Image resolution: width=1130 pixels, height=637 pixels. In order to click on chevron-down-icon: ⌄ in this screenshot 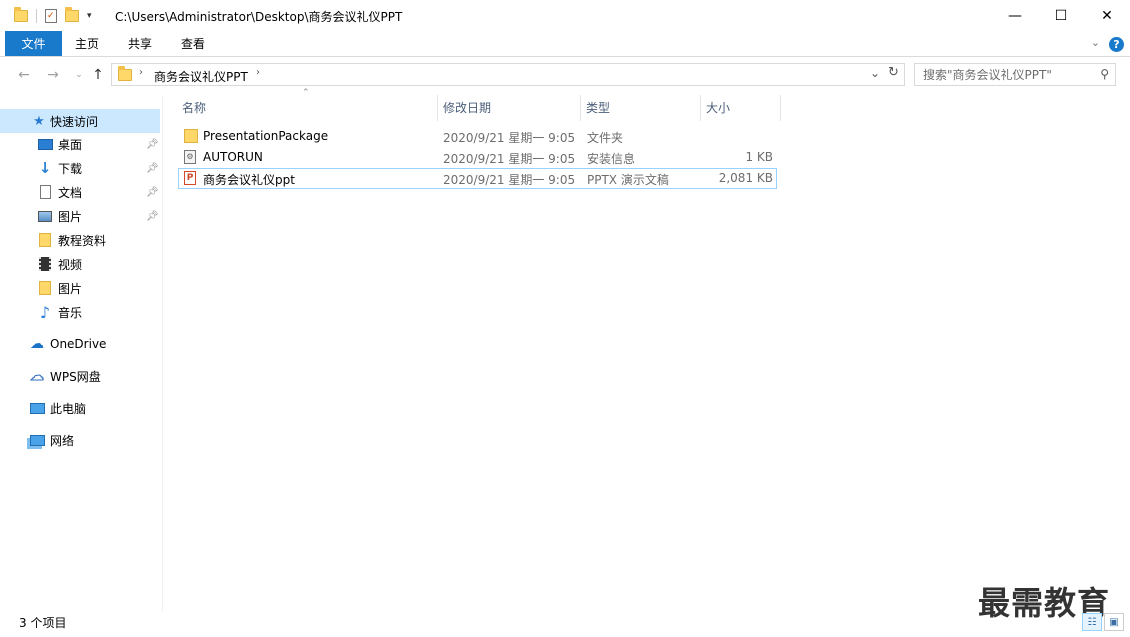, I will do `click(79, 75)`.